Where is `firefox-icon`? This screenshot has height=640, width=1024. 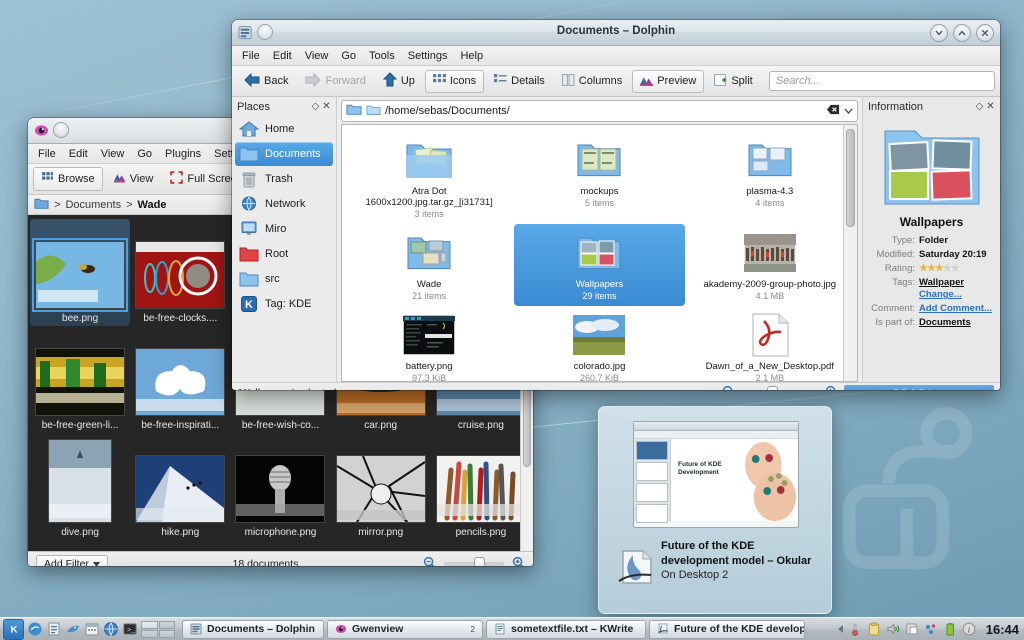 firefox-icon is located at coordinates (35, 629).